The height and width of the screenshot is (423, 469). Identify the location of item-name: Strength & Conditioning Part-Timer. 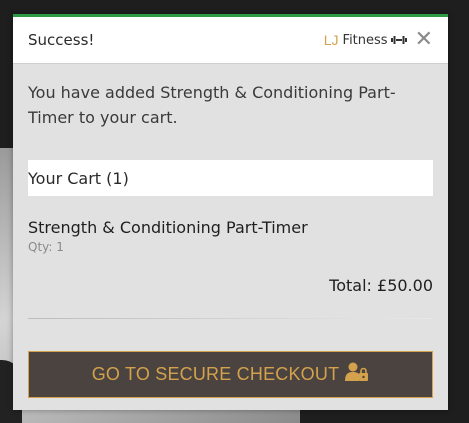
(168, 227).